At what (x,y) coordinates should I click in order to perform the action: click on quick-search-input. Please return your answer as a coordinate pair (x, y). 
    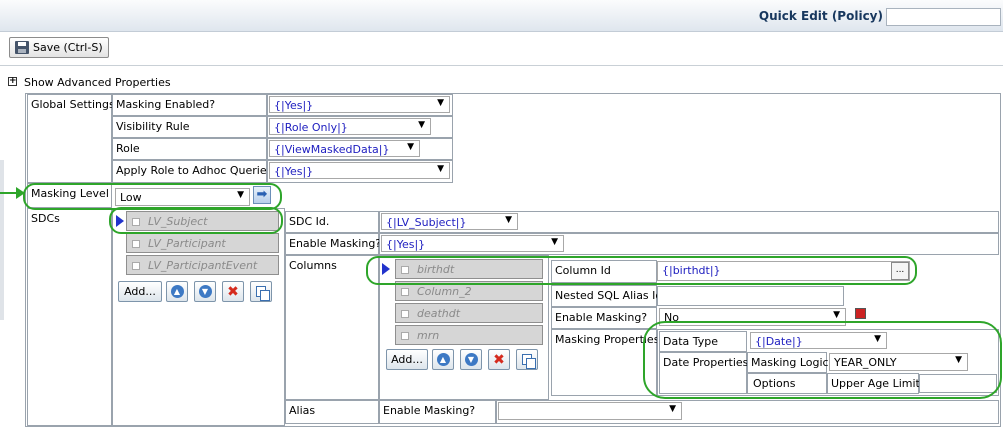
    Looking at the image, I should click on (943, 17).